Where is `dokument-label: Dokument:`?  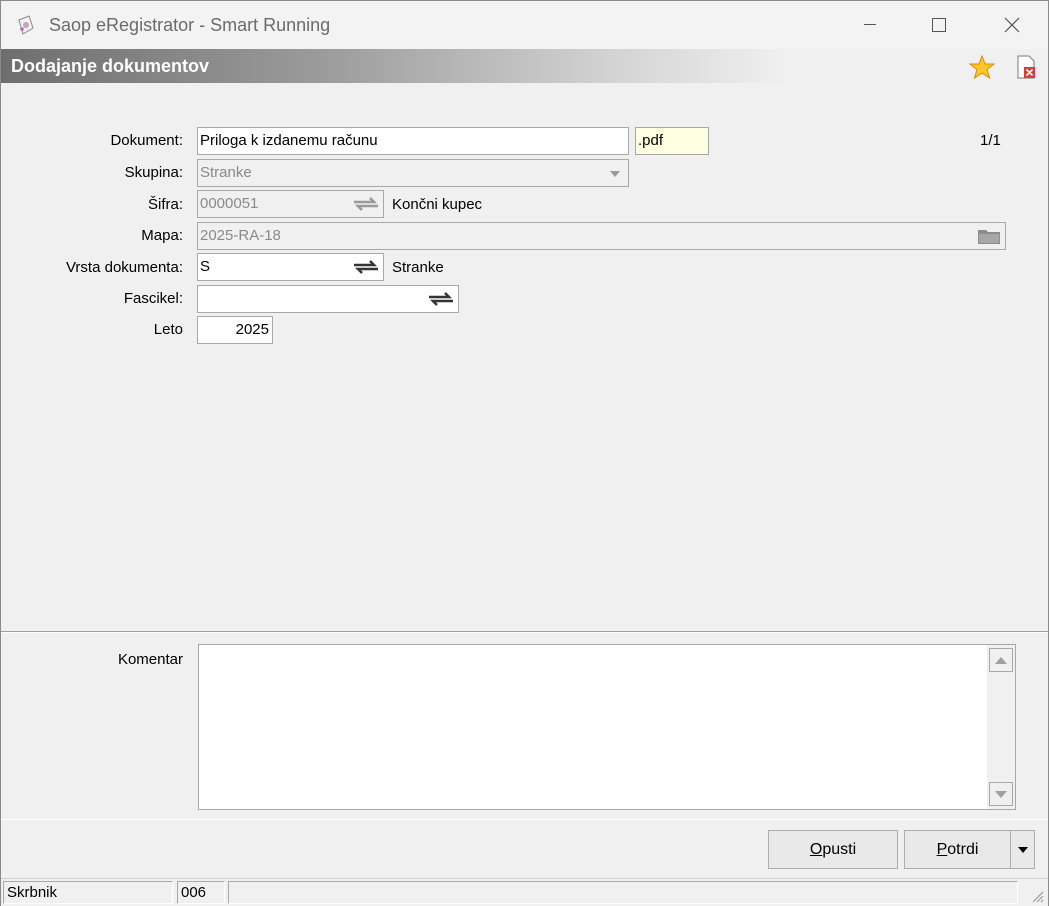 dokument-label: Dokument: is located at coordinates (146, 140).